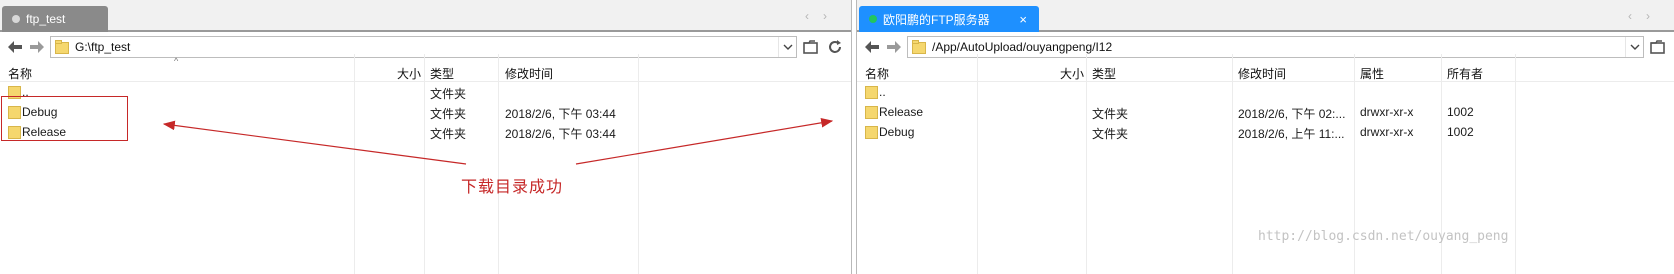 The height and width of the screenshot is (274, 1674). I want to click on connected-status-icon, so click(873, 19).